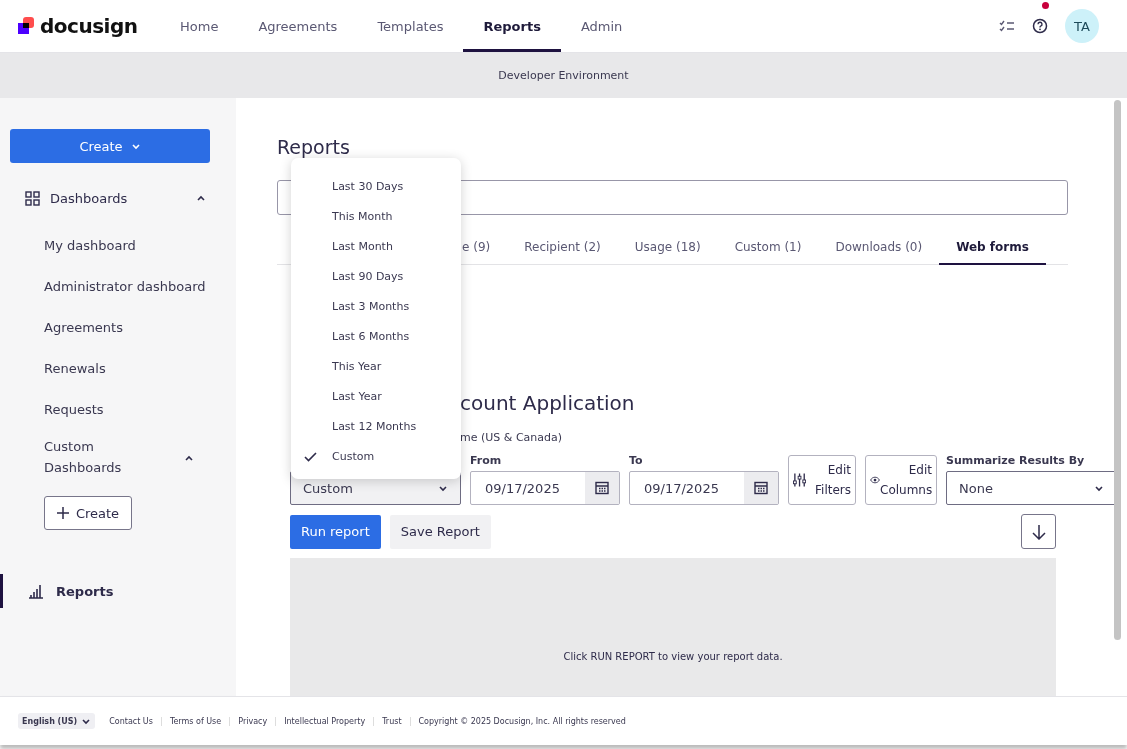  Describe the element at coordinates (105, 591) in the screenshot. I see `reports-link: Reports` at that location.